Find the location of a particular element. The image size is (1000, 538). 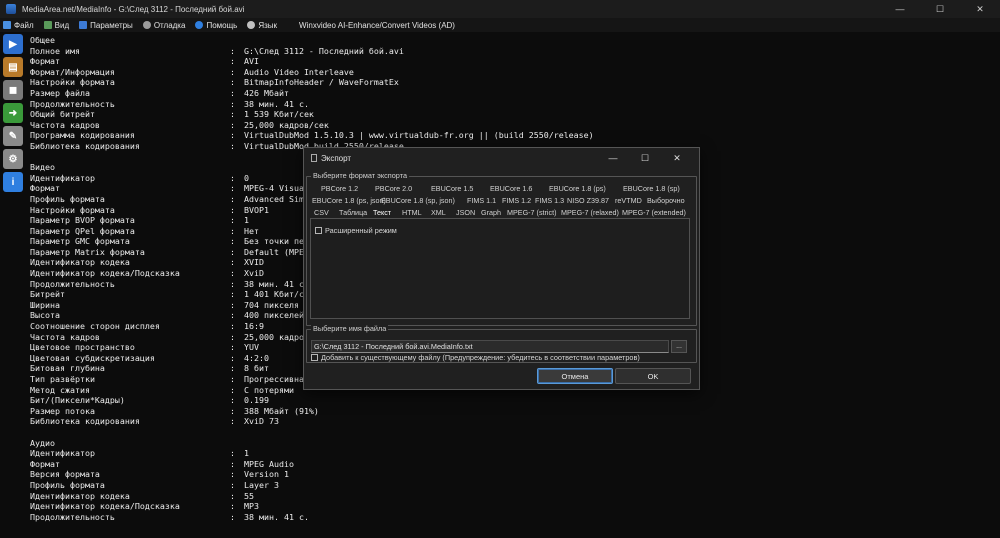

advanced-mode-option: Расширенный режим is located at coordinates (356, 230).